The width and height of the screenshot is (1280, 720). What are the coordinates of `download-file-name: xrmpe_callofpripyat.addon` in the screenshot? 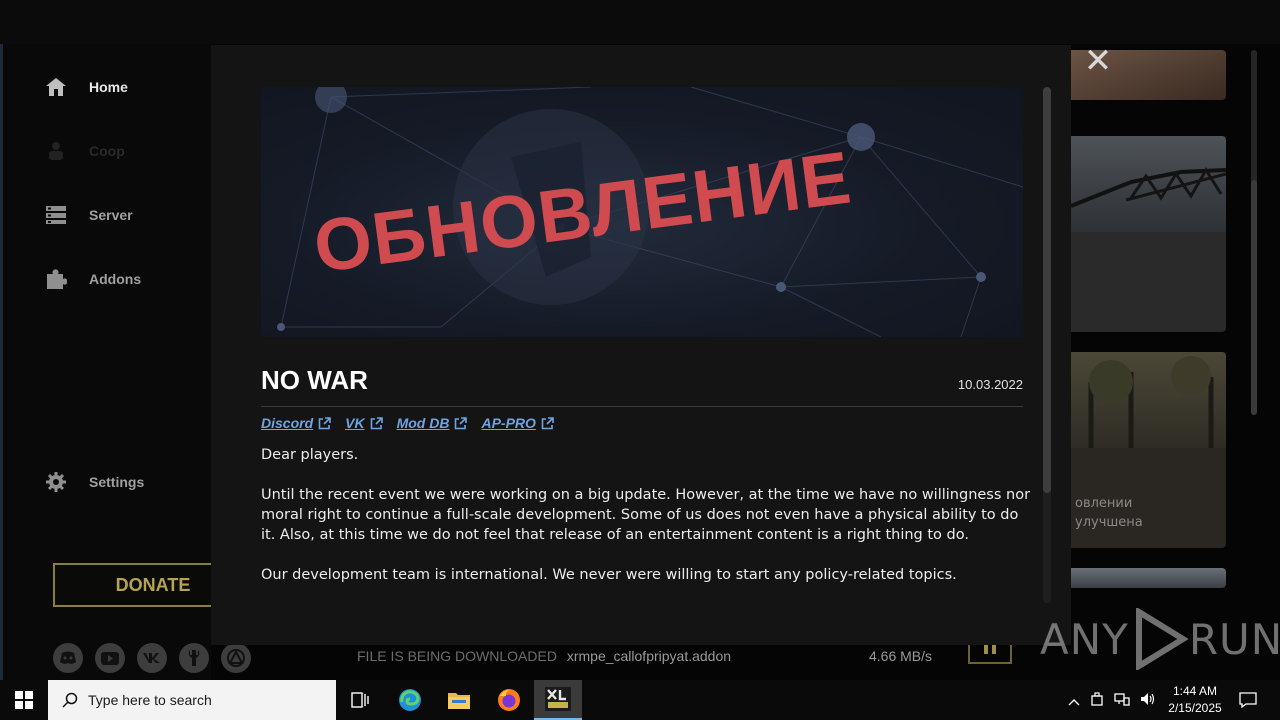 It's located at (649, 656).